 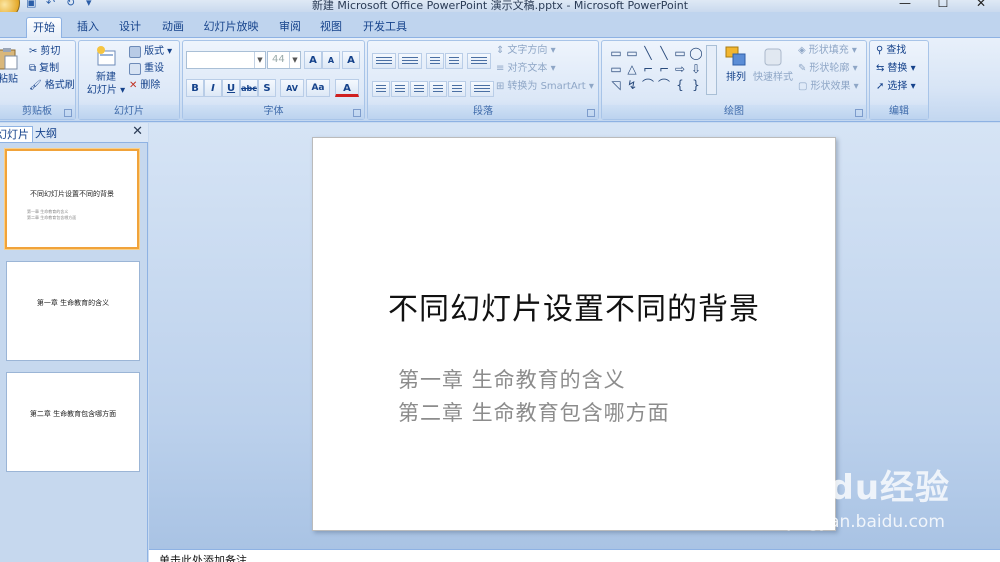 I want to click on shrink-font-button: A, so click(x=331, y=60).